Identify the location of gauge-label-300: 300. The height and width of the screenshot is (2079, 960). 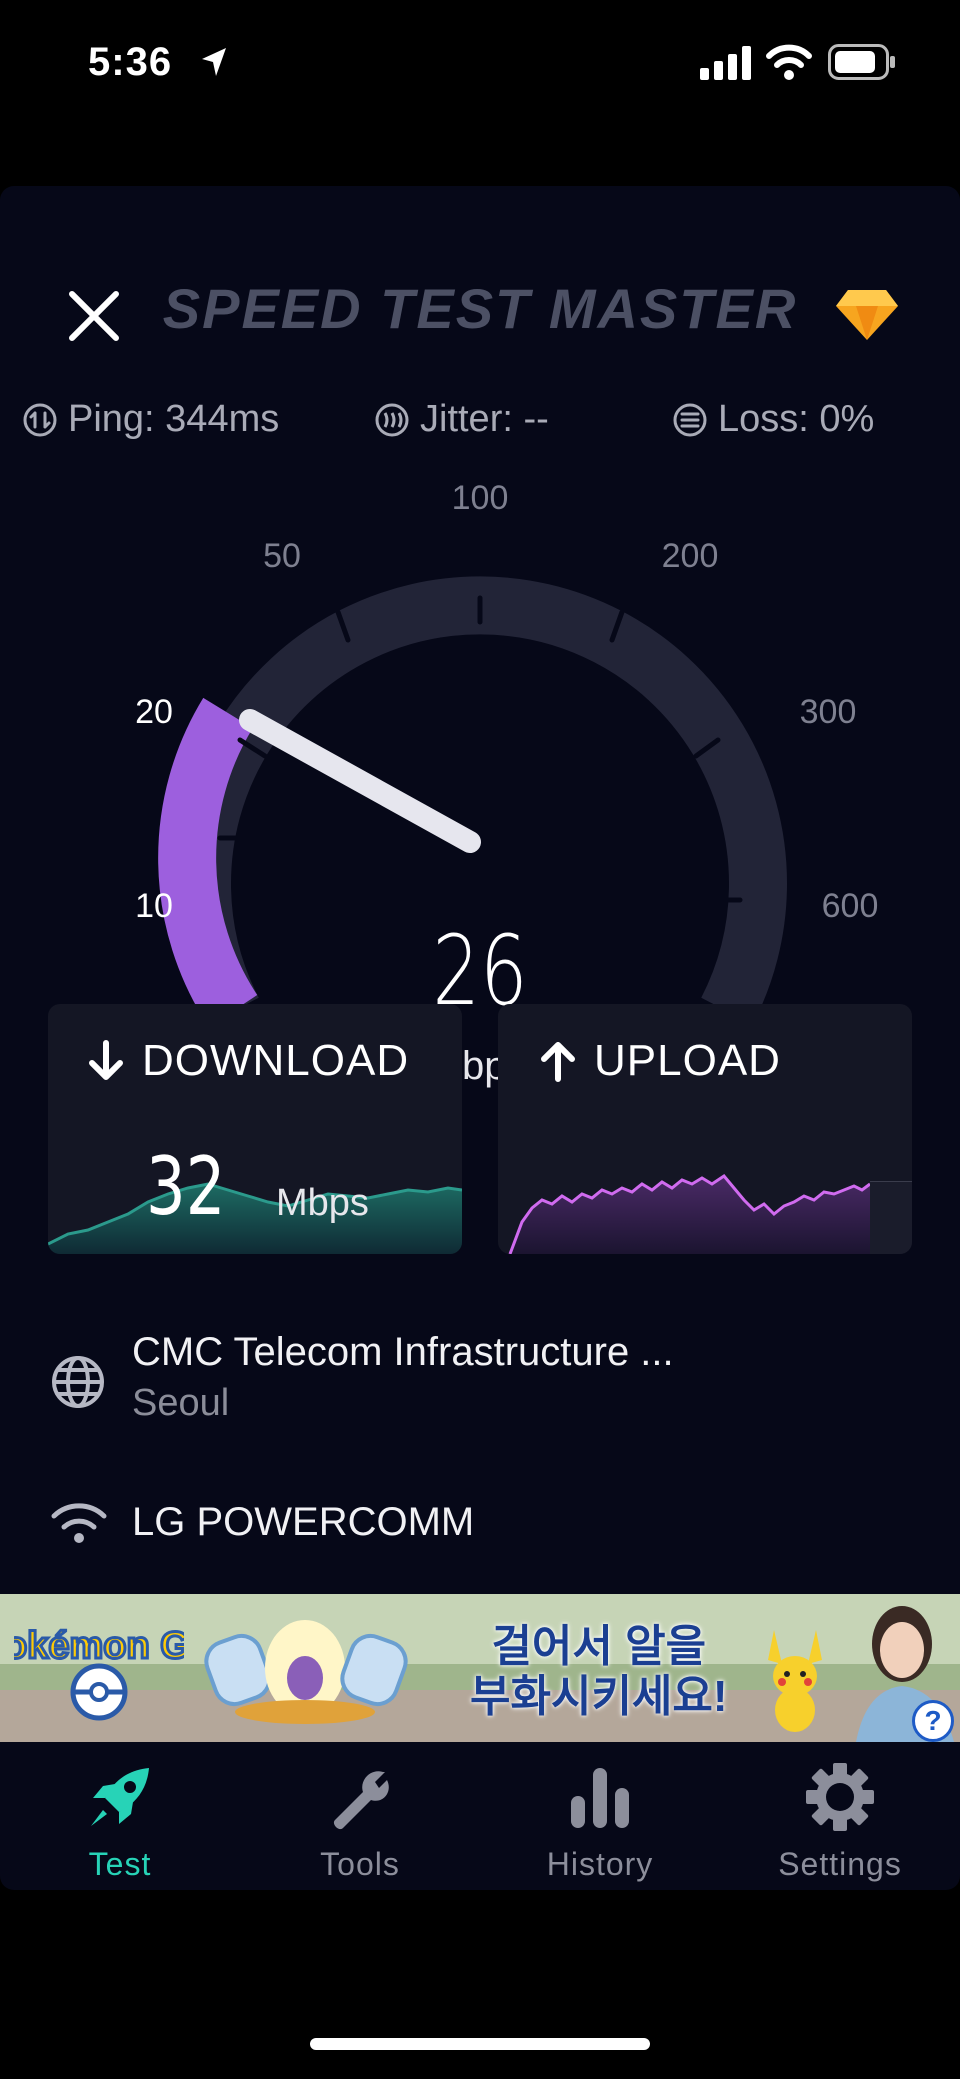
(828, 712).